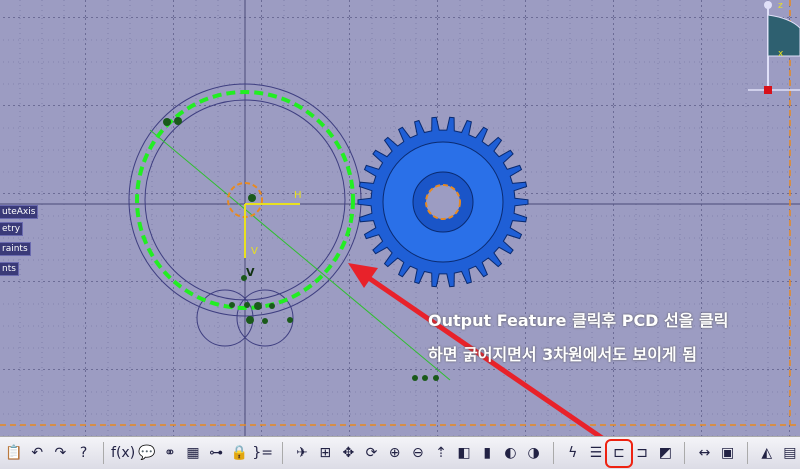 This screenshot has height=469, width=800. I want to click on gear-bore, so click(443, 202).